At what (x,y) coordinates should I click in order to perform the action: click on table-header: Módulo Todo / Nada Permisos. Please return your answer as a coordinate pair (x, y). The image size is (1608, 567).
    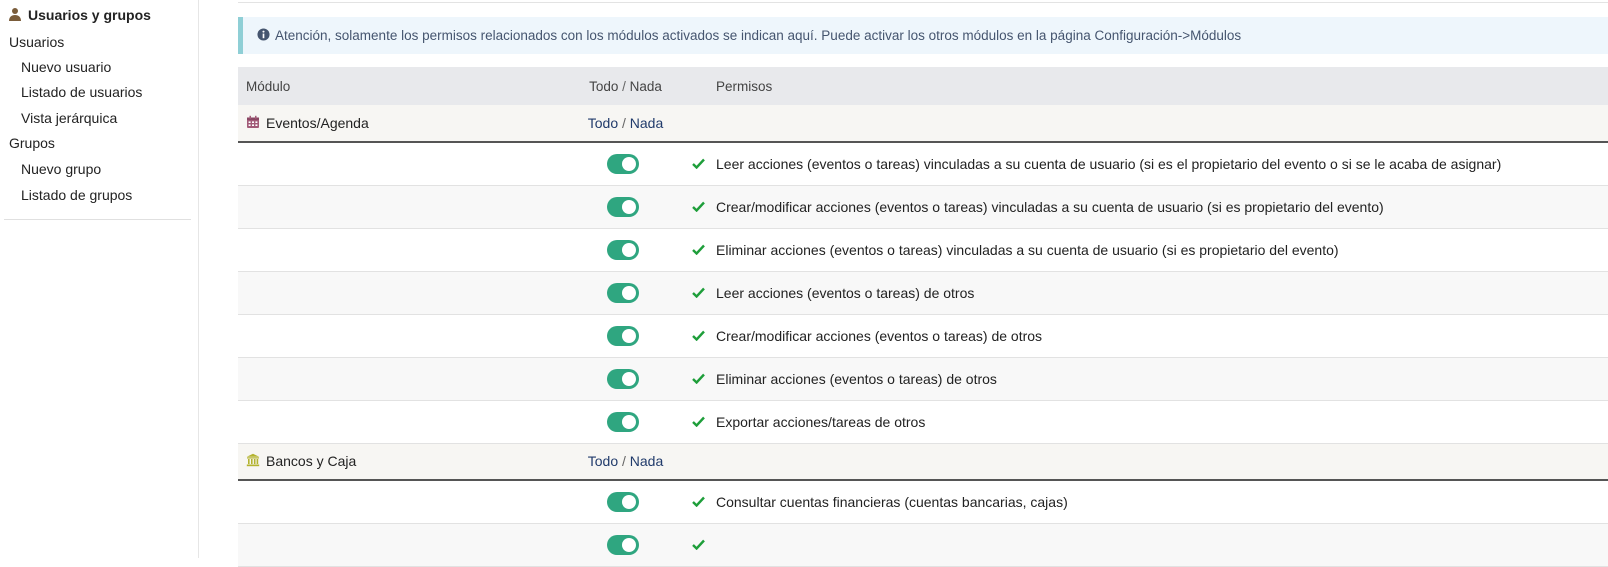
    Looking at the image, I should click on (923, 86).